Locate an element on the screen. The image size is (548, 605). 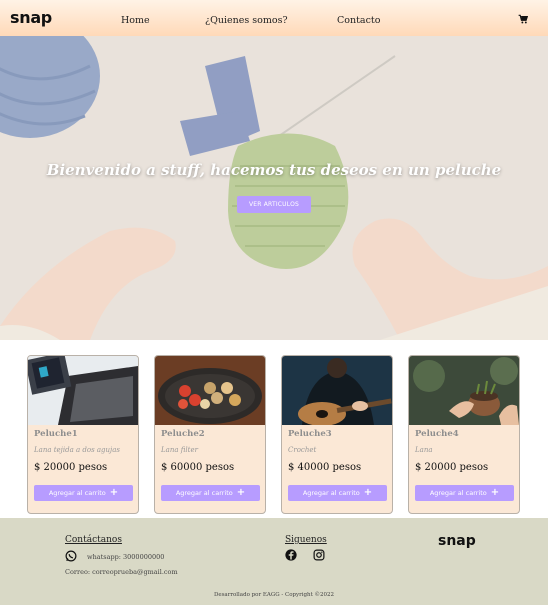
product-title: Peluche2 is located at coordinates (183, 434).